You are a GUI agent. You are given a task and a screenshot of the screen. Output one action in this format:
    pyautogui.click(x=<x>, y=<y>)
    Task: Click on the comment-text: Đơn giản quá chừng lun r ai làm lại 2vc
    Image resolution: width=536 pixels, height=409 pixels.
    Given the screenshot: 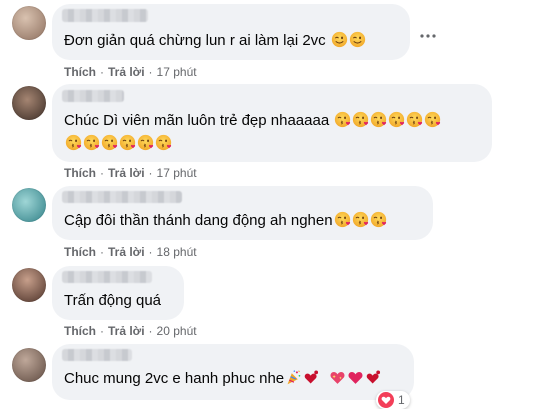 What is the action you would take?
    pyautogui.click(x=215, y=41)
    